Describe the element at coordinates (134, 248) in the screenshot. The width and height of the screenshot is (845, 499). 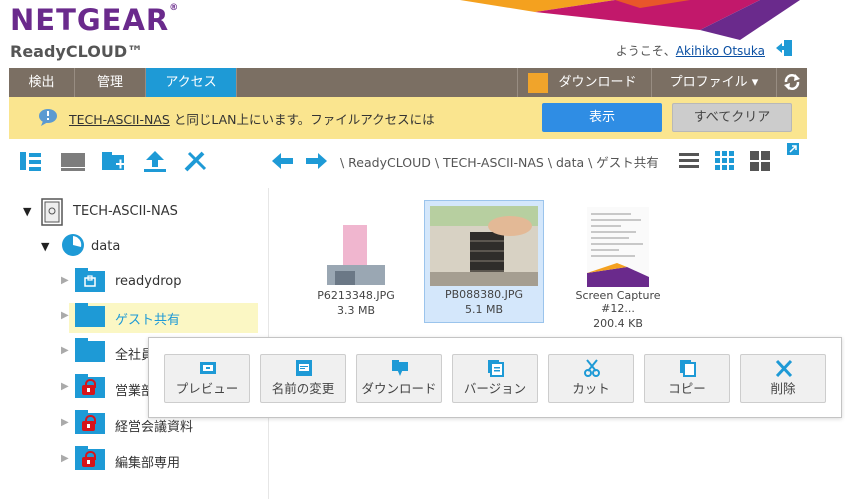
I see `tree-volume: ▼ data` at that location.